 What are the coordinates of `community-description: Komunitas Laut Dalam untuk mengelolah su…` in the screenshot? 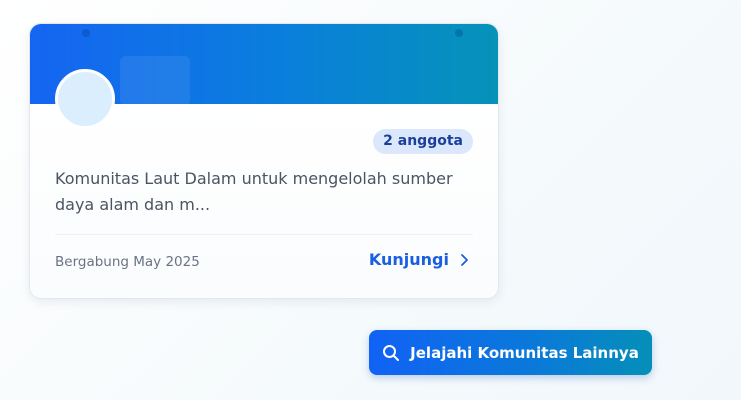 It's located at (254, 191).